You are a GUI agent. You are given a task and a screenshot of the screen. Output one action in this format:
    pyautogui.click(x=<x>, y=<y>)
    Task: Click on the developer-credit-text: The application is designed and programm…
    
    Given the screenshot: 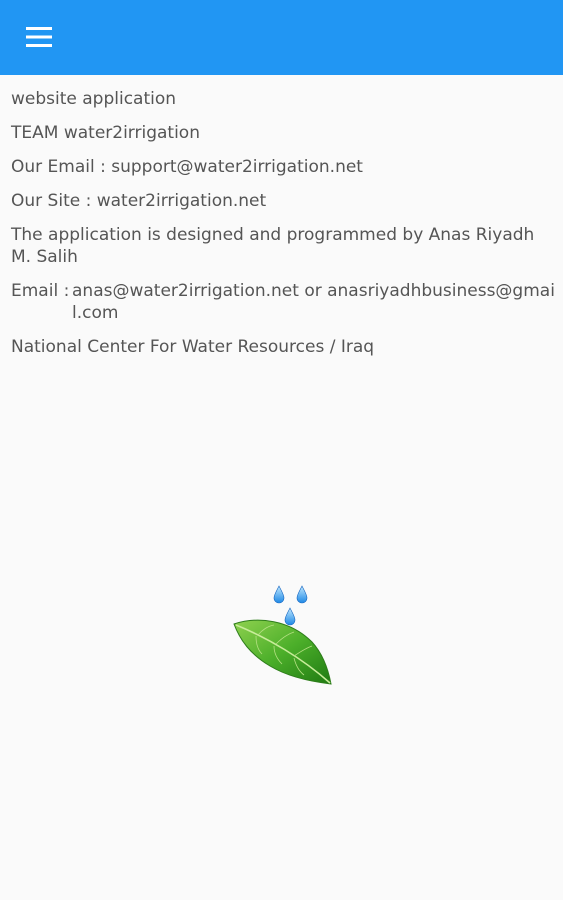 What is the action you would take?
    pyautogui.click(x=273, y=246)
    